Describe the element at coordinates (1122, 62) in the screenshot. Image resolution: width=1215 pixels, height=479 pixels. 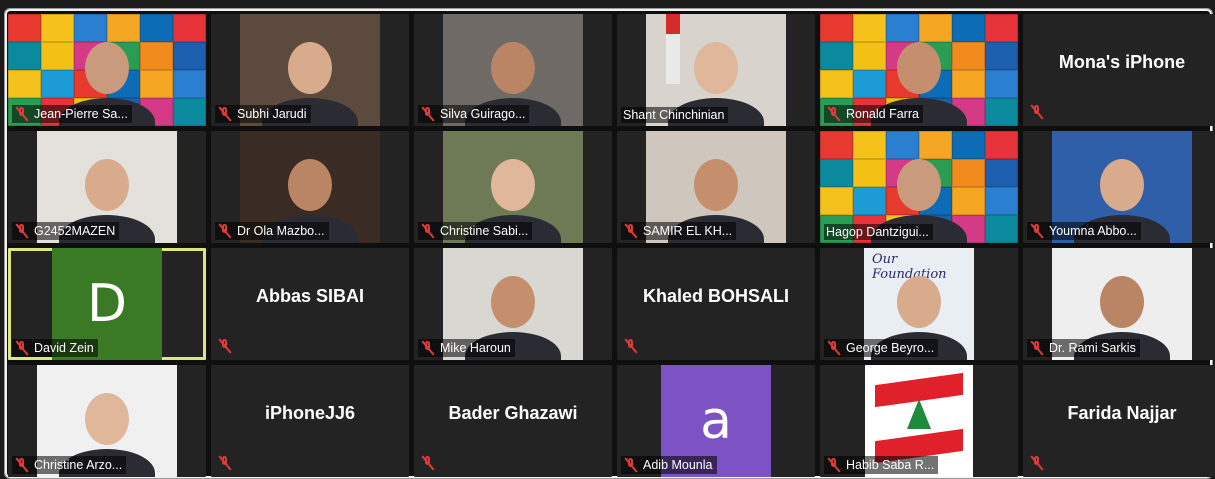
I see `participant-display-name: Mona's iPhone` at that location.